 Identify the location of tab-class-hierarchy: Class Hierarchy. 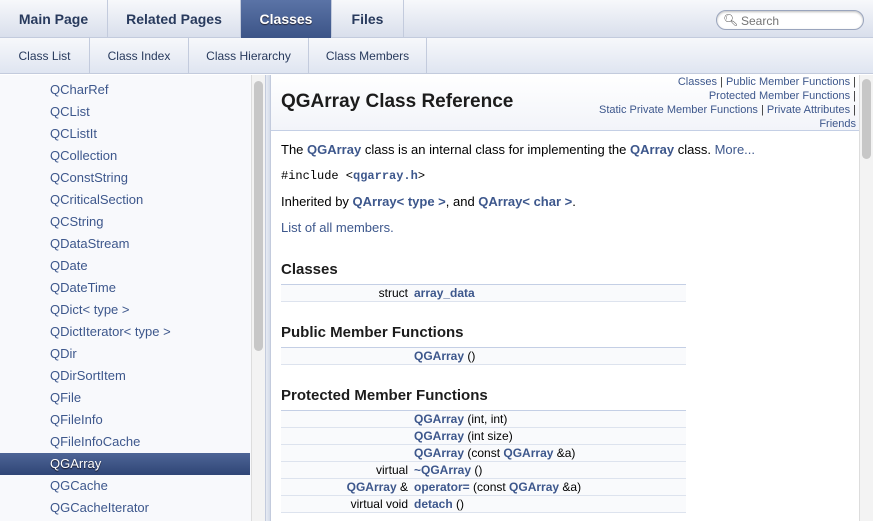
(249, 56).